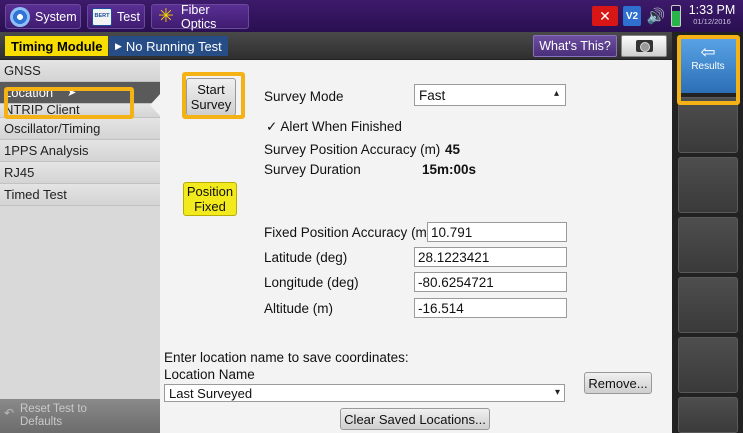 The image size is (743, 433). I want to click on tab-test-label: Test, so click(128, 16).